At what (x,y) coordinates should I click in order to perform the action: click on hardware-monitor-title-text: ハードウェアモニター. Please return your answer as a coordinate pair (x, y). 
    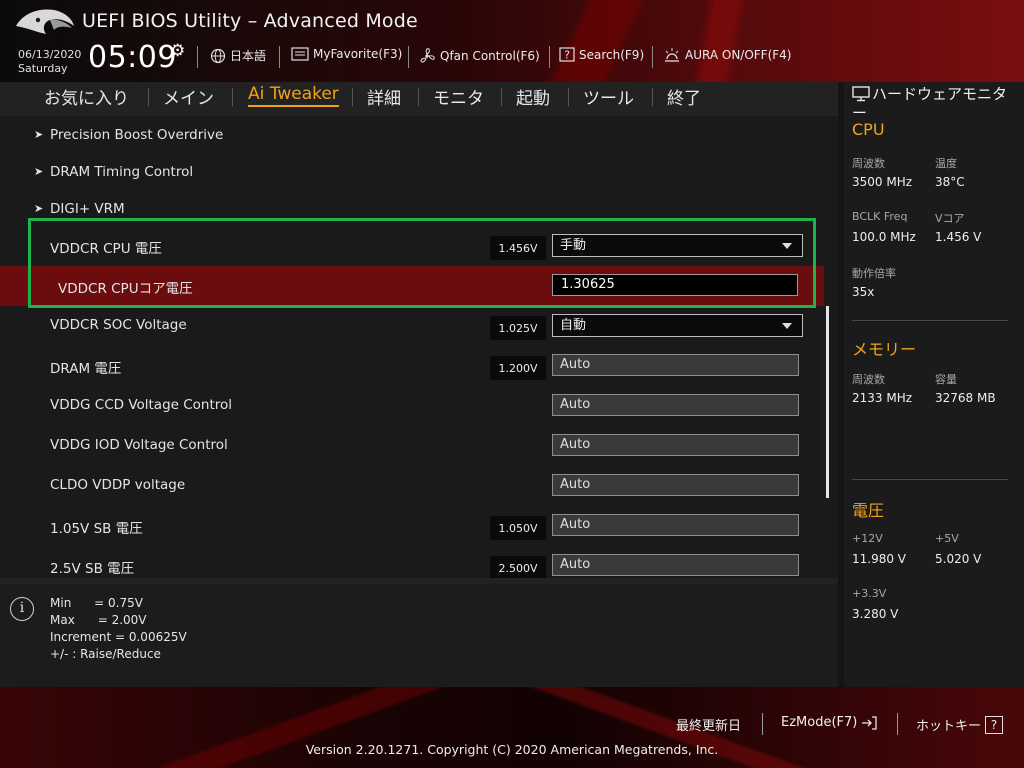
    Looking at the image, I should click on (930, 103).